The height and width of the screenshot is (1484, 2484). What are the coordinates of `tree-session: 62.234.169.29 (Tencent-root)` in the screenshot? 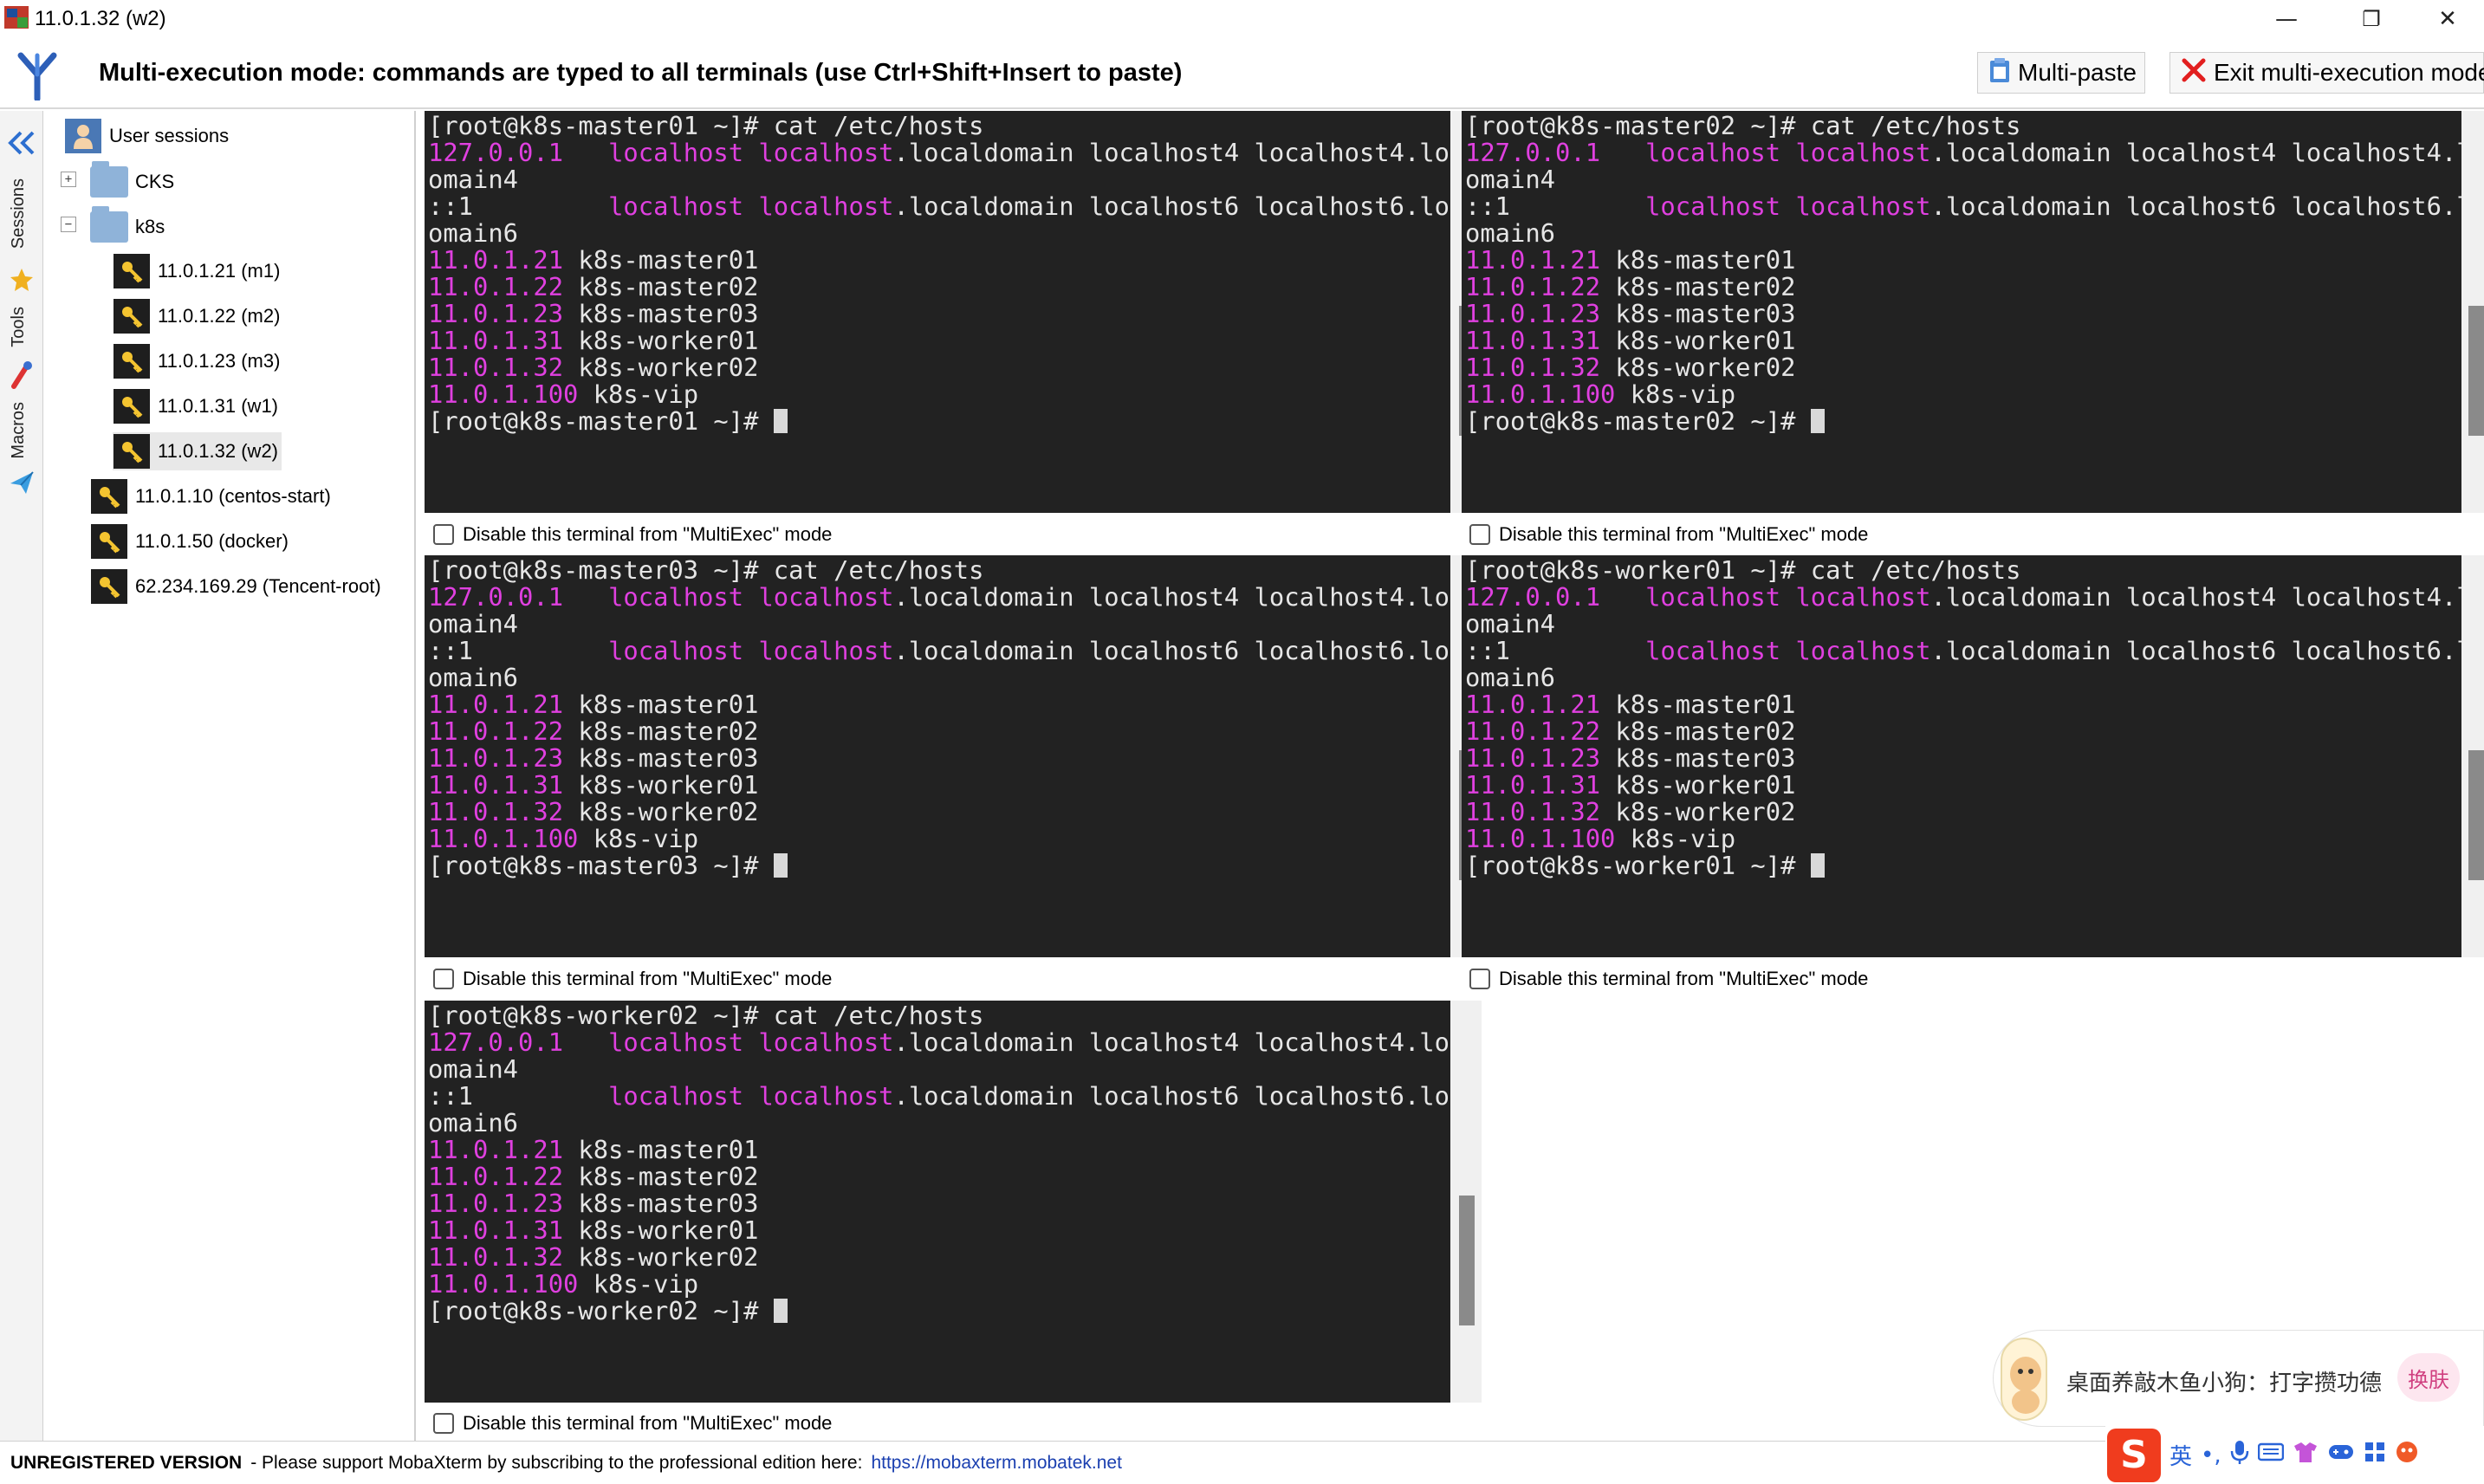 It's located at (235, 586).